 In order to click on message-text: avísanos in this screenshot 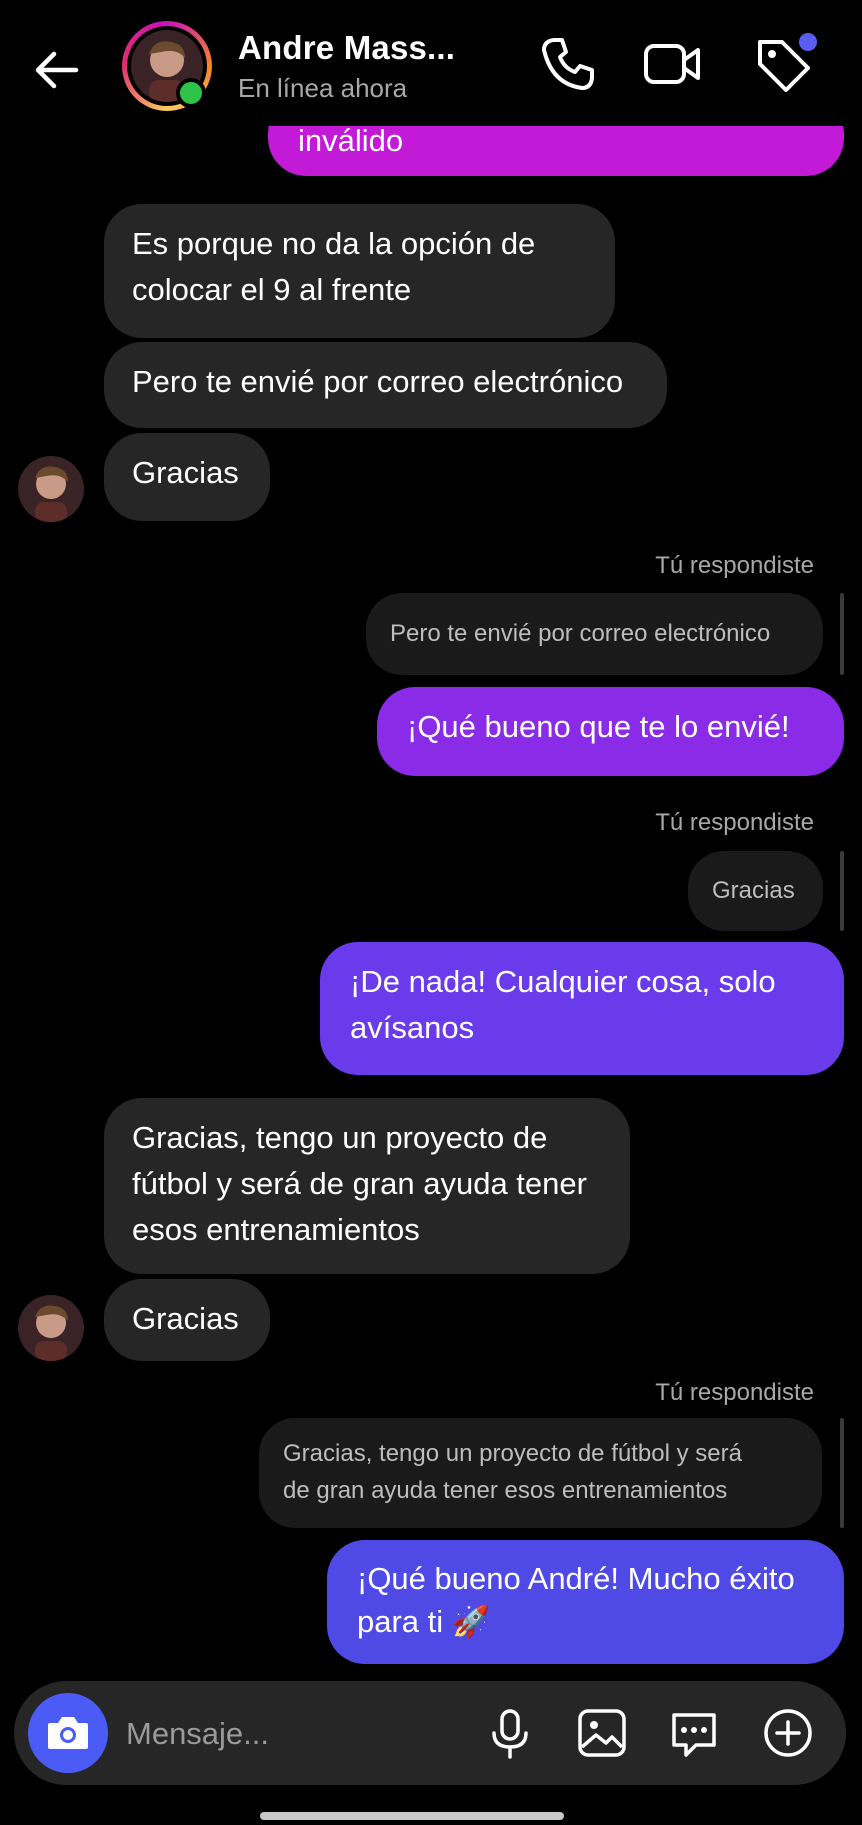, I will do `click(412, 1027)`.